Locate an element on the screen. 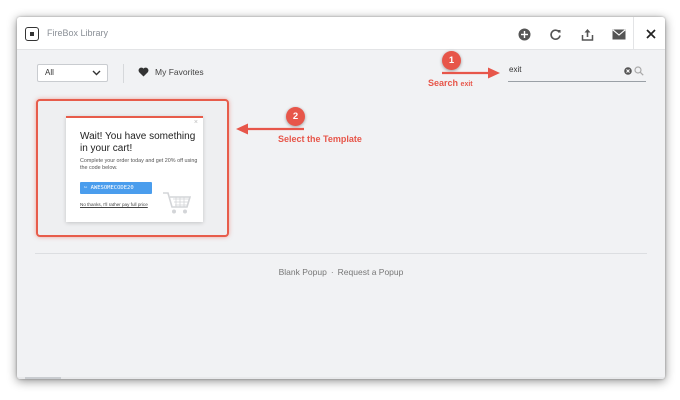 This screenshot has height=400, width=680. coupon-code-button: ✂ AWESOMECODE20 is located at coordinates (116, 188).